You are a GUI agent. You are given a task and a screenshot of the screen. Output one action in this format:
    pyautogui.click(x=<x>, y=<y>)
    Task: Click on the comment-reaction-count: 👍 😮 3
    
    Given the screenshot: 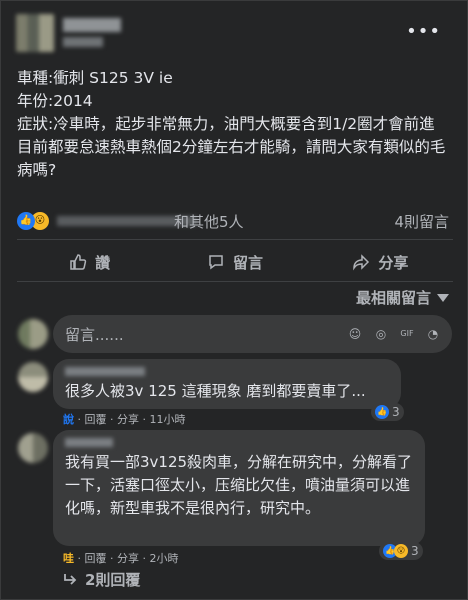 What is the action you would take?
    pyautogui.click(x=401, y=551)
    